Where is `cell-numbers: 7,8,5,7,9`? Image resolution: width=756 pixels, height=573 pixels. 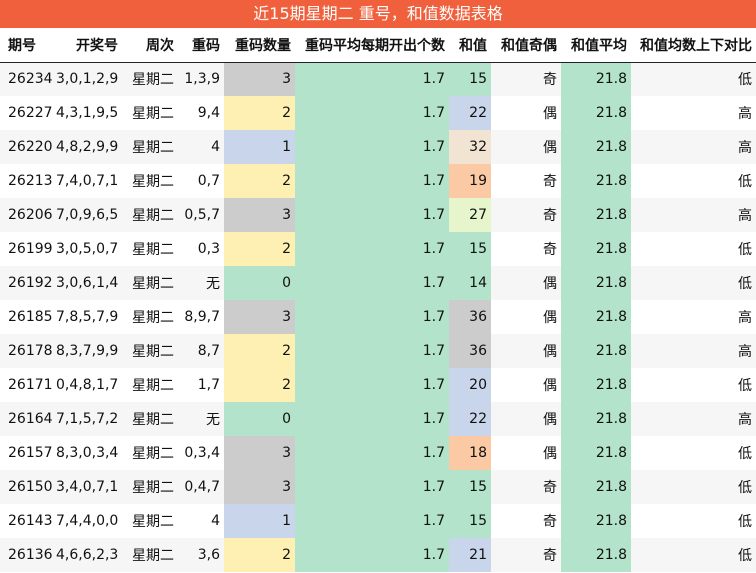
cell-numbers: 7,8,5,7,9 is located at coordinates (87, 317).